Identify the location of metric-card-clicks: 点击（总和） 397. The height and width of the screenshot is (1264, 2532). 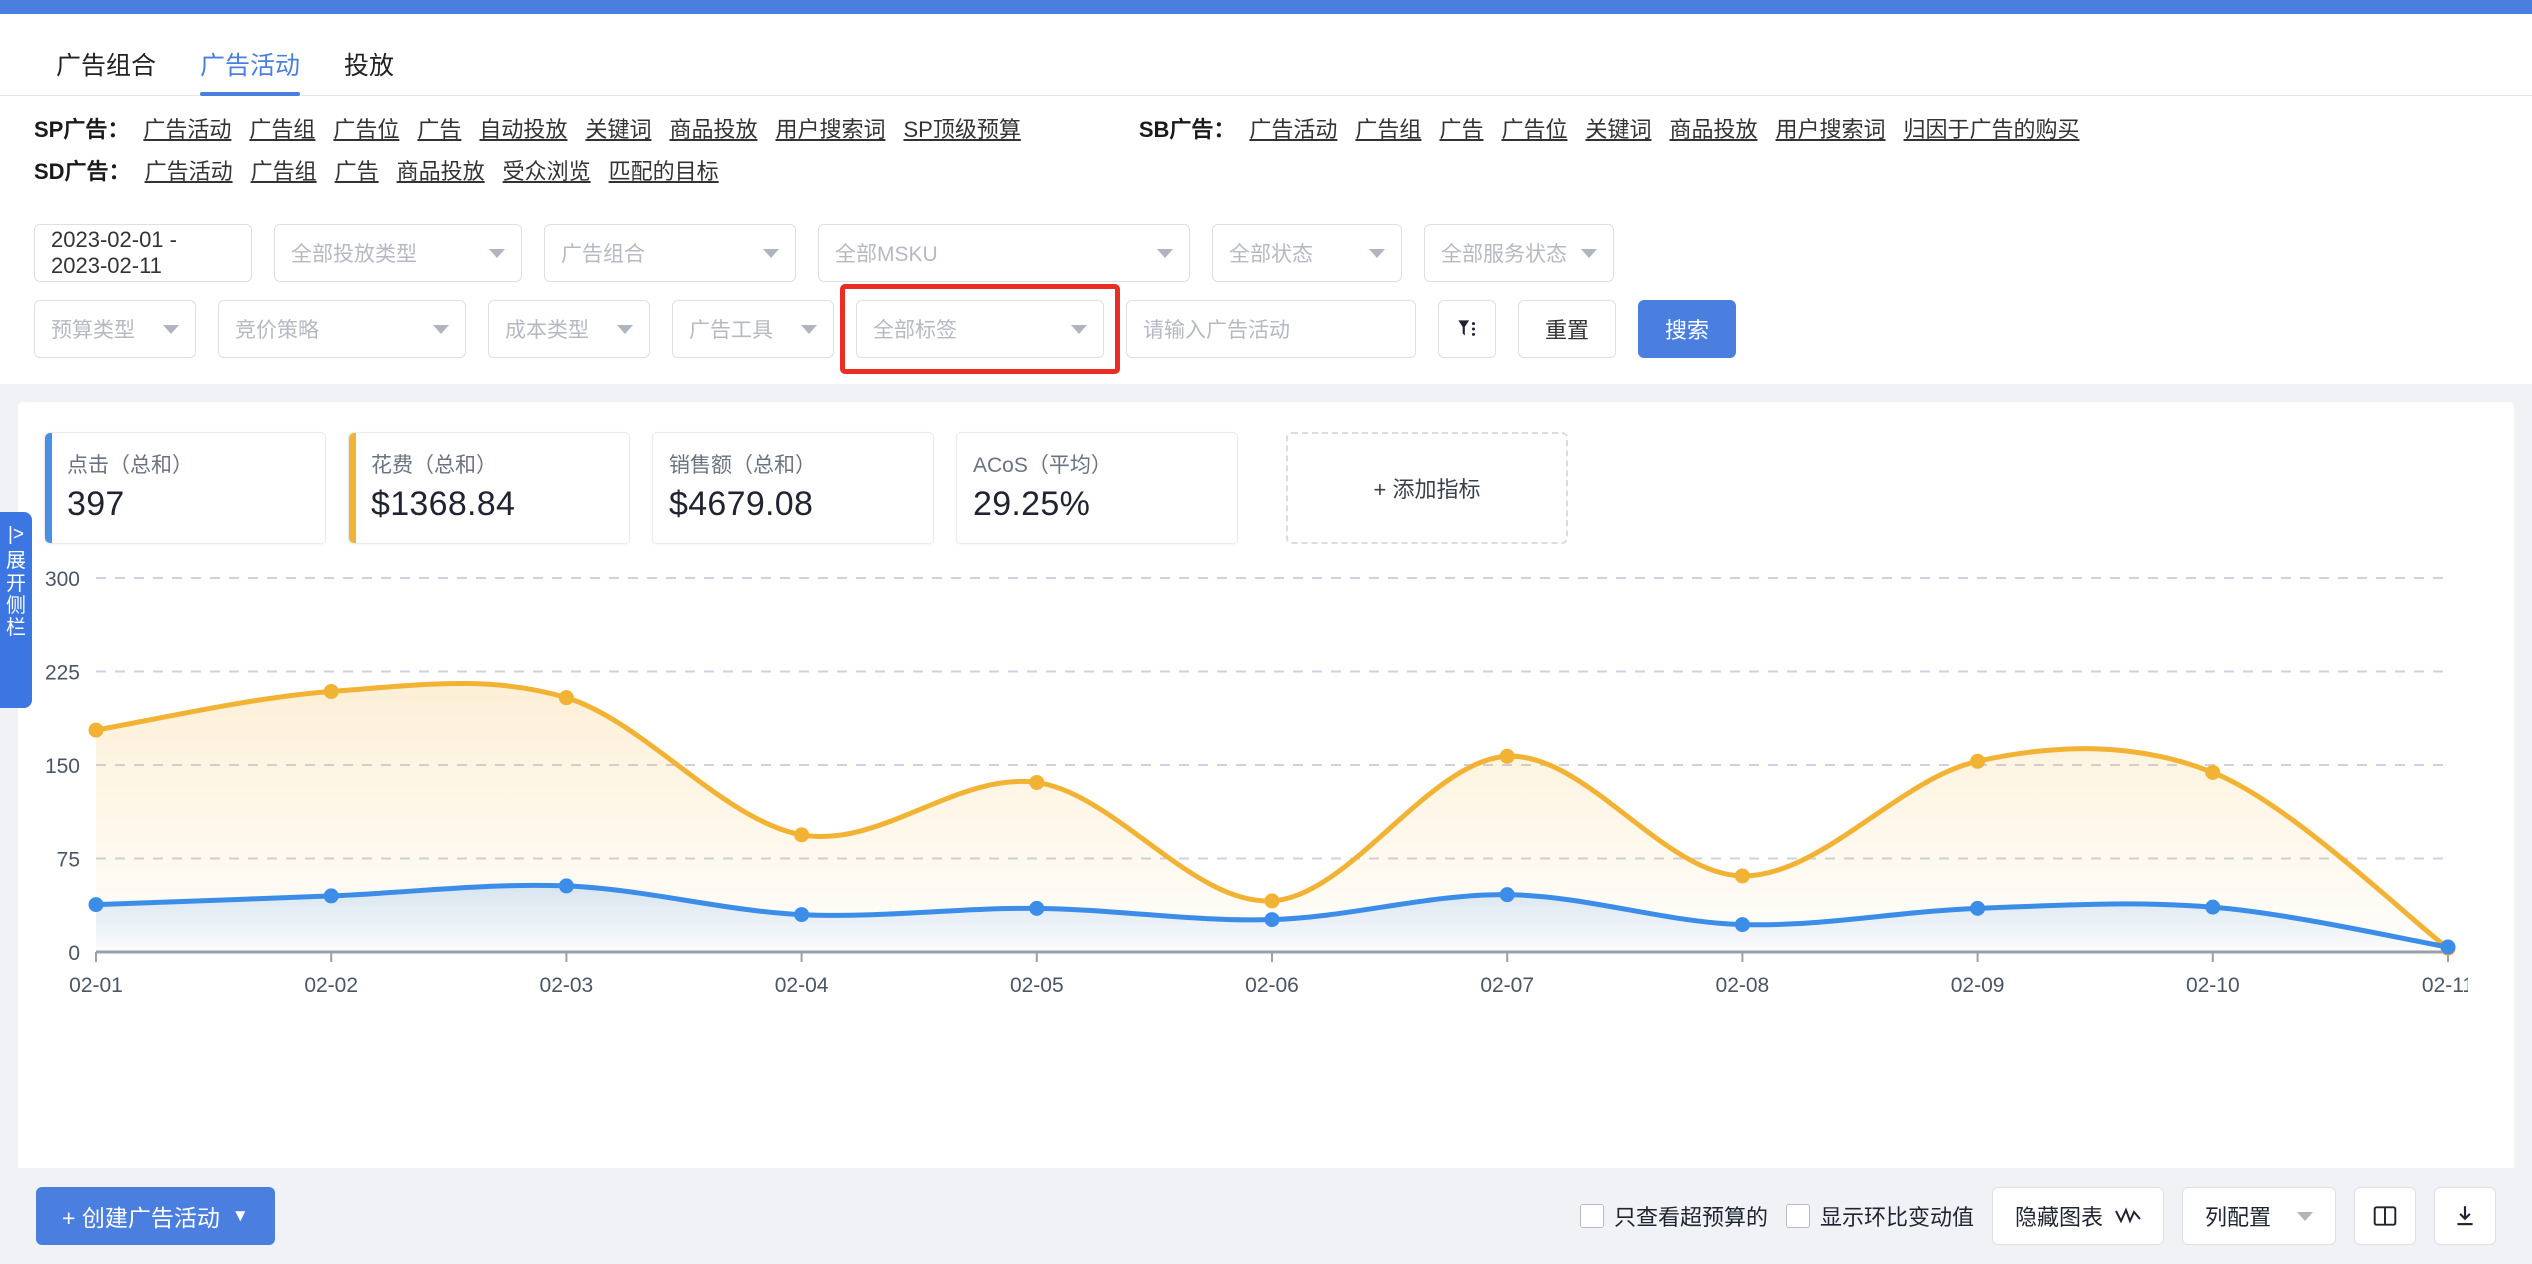
(185, 488).